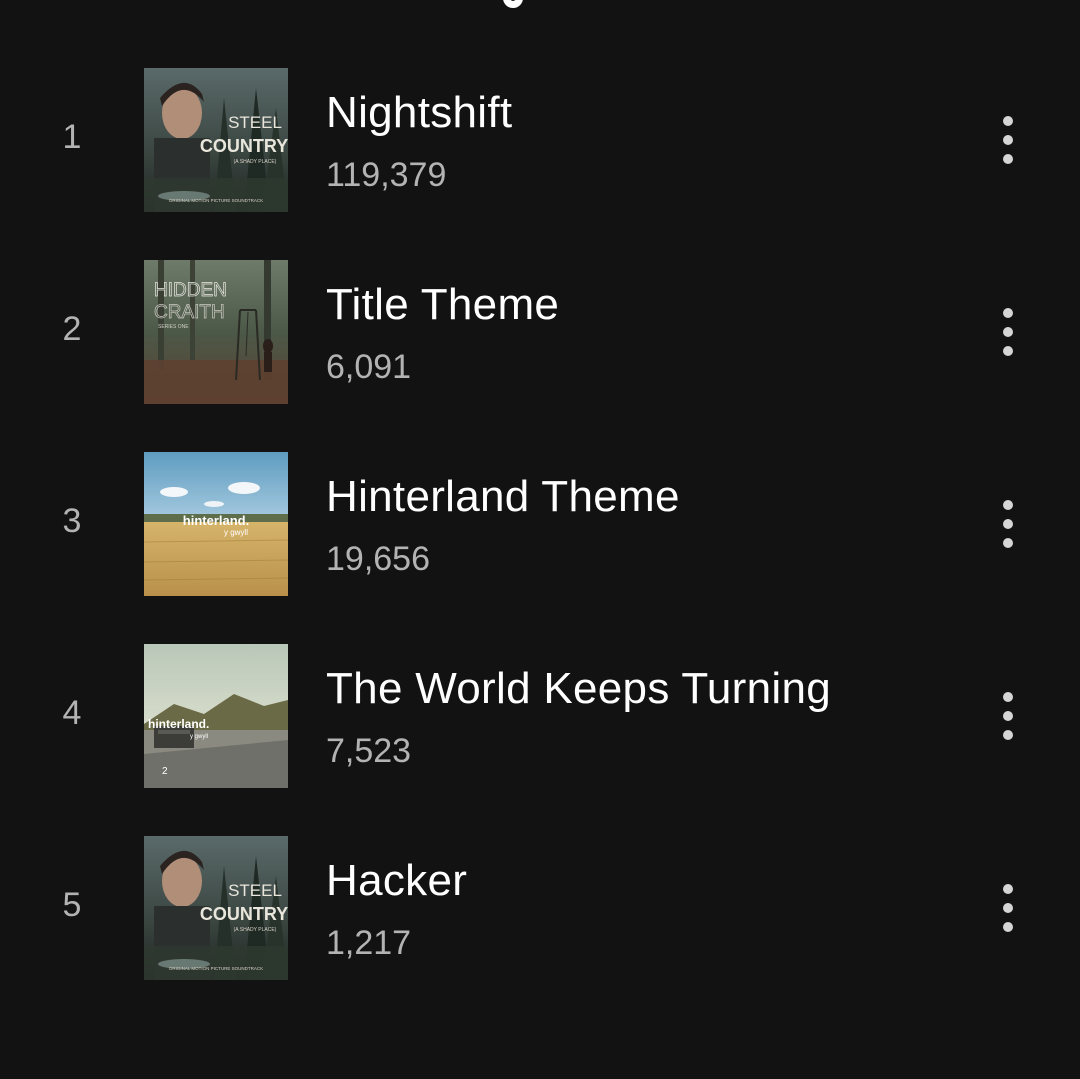 Image resolution: width=1080 pixels, height=1079 pixels. Describe the element at coordinates (173, 327) in the screenshot. I see `svg-text: SERIES ONE` at that location.